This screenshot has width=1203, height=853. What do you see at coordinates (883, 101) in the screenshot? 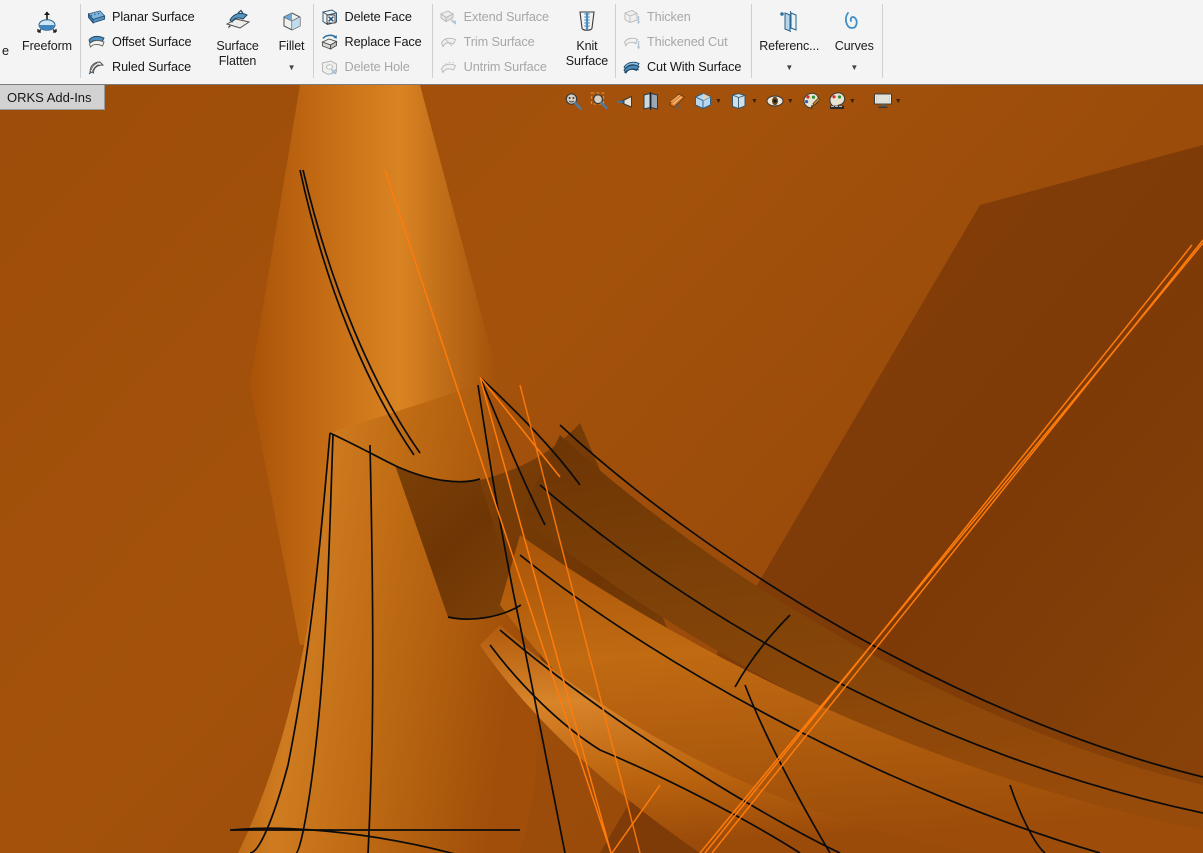
I see `viewport-layout-icon` at bounding box center [883, 101].